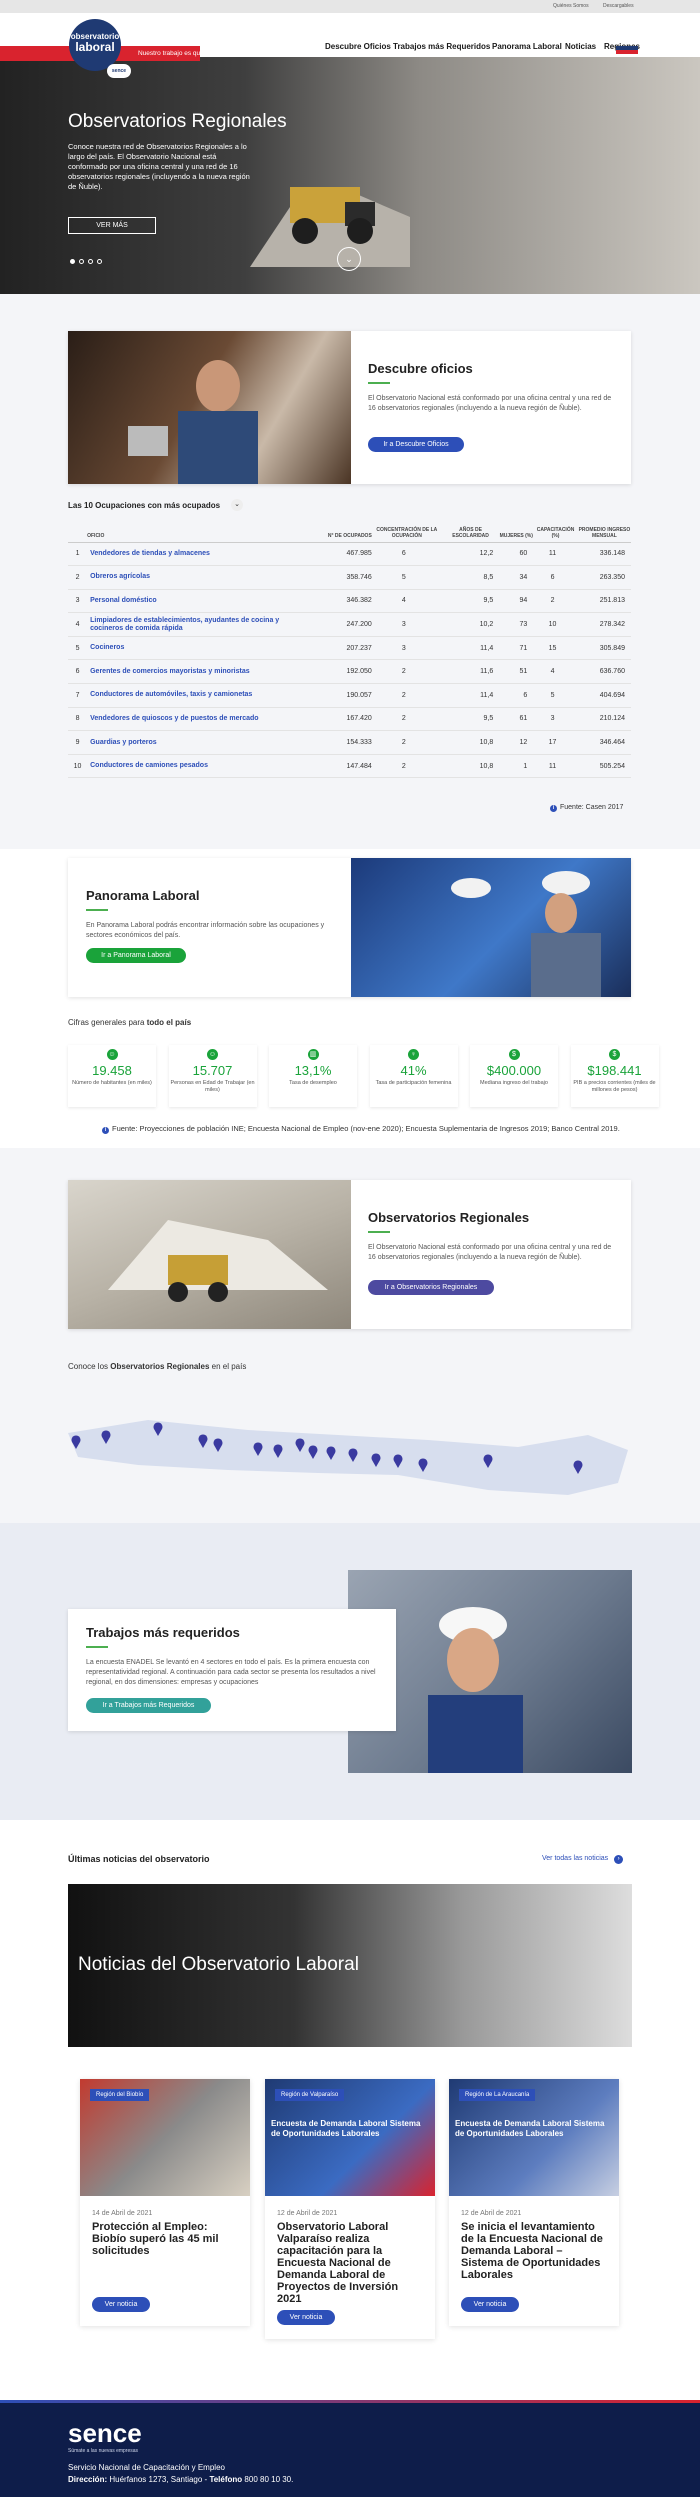 The height and width of the screenshot is (2497, 700). What do you see at coordinates (350, 1450) in the screenshot?
I see `chile-map` at bounding box center [350, 1450].